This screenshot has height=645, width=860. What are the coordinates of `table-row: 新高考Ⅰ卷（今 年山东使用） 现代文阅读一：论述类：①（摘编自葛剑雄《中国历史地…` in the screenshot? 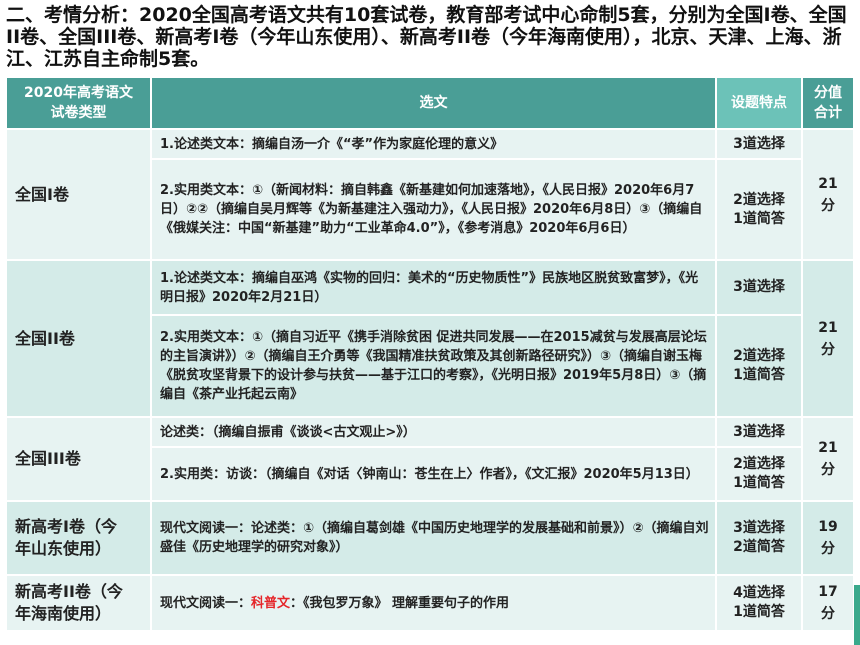 It's located at (430, 538).